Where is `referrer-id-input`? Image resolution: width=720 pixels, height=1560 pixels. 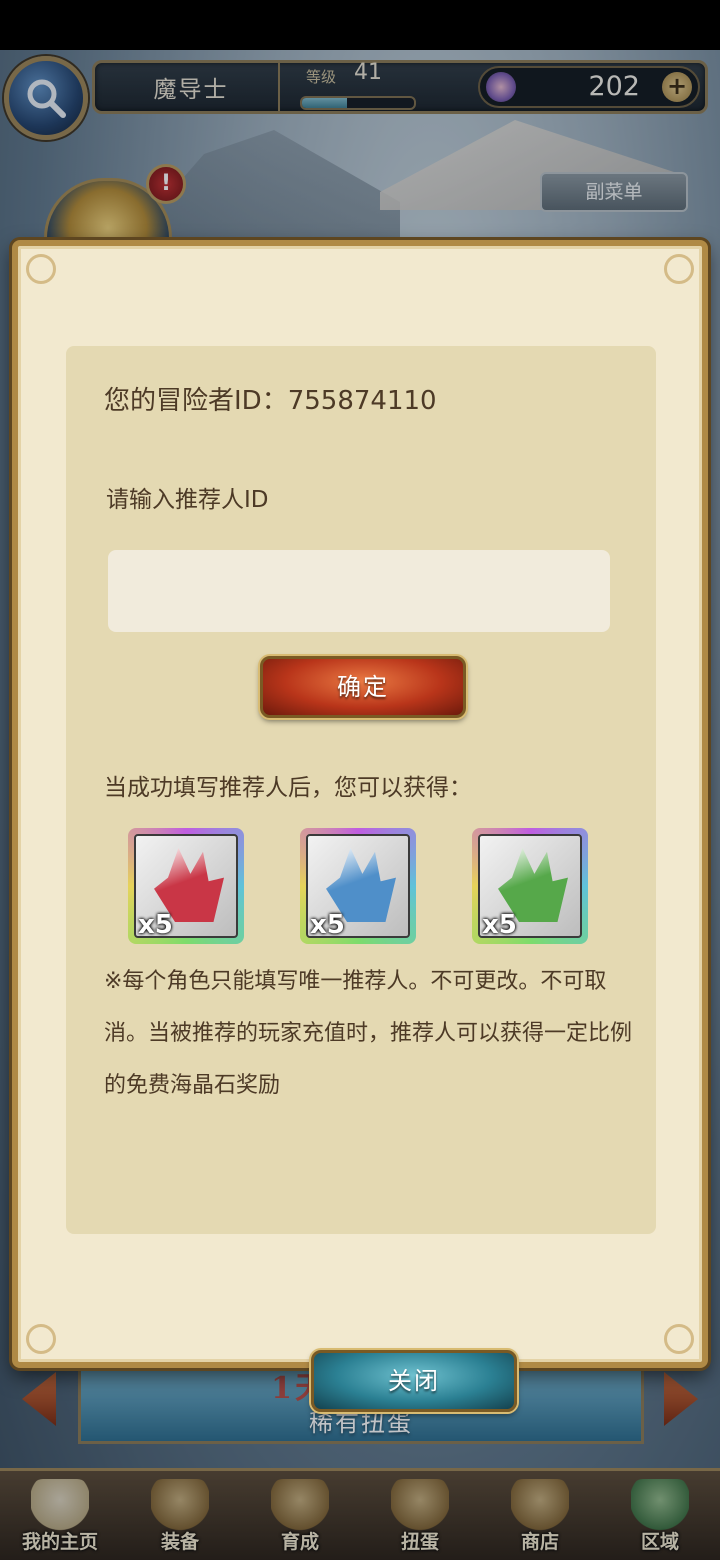 referrer-id-input is located at coordinates (359, 591).